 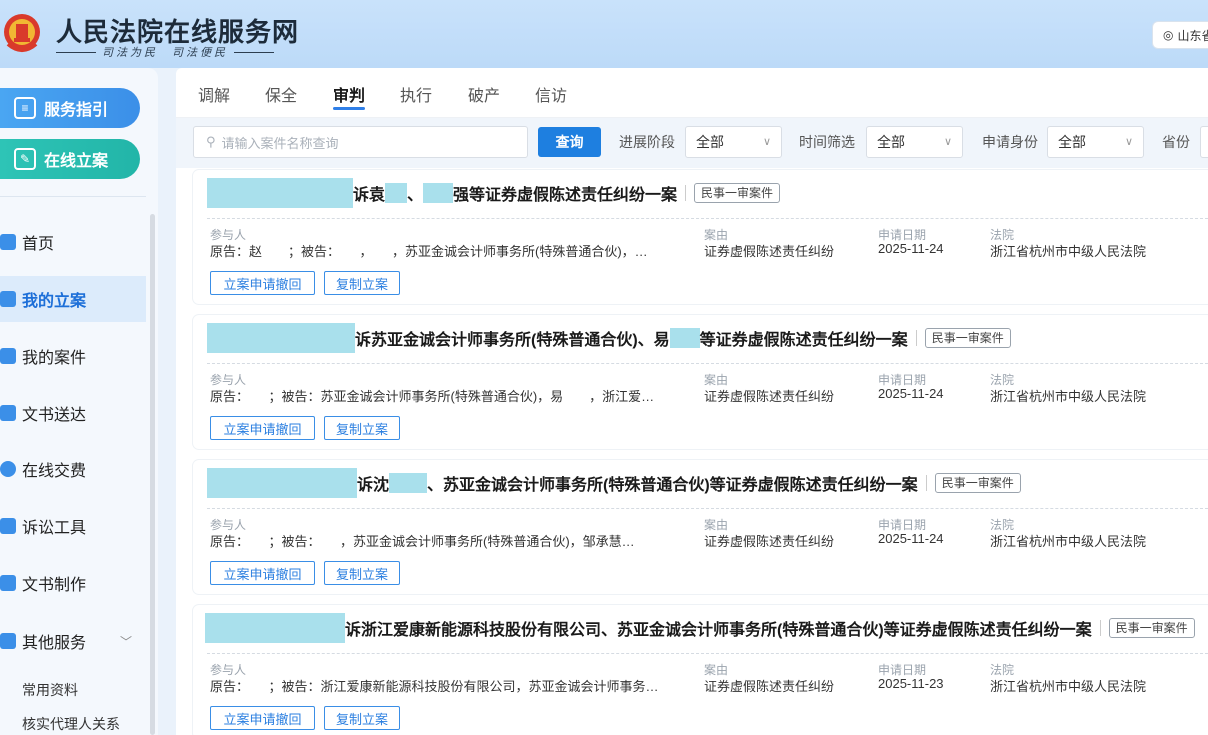 What do you see at coordinates (73, 641) in the screenshot?
I see `sidebar-item-other-services: 其他服务 ﹀` at bounding box center [73, 641].